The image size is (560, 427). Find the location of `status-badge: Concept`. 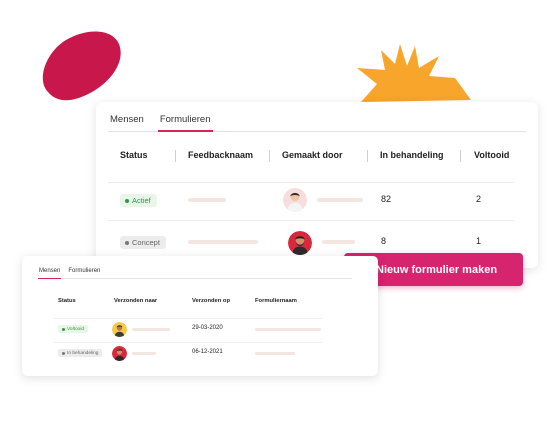

status-badge: Concept is located at coordinates (143, 242).